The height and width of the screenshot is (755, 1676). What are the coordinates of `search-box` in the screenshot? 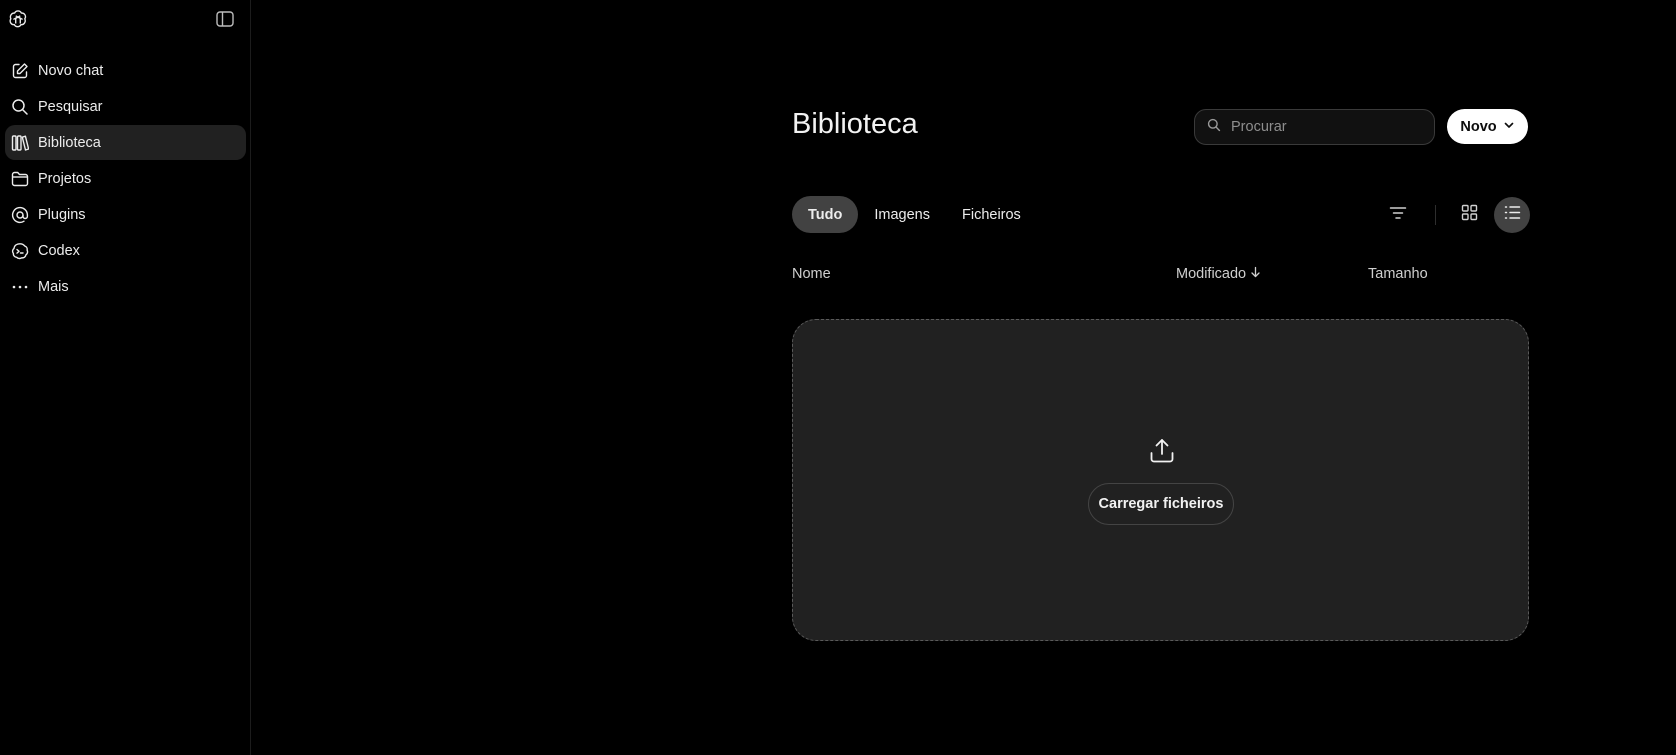 It's located at (1314, 127).